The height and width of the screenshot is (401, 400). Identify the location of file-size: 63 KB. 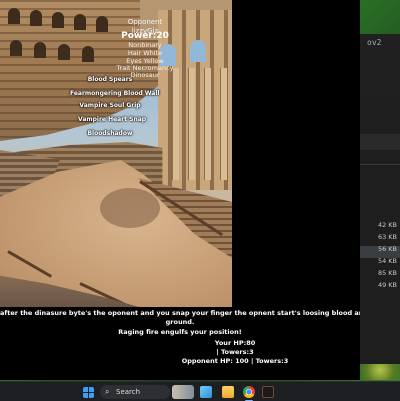
(387, 237).